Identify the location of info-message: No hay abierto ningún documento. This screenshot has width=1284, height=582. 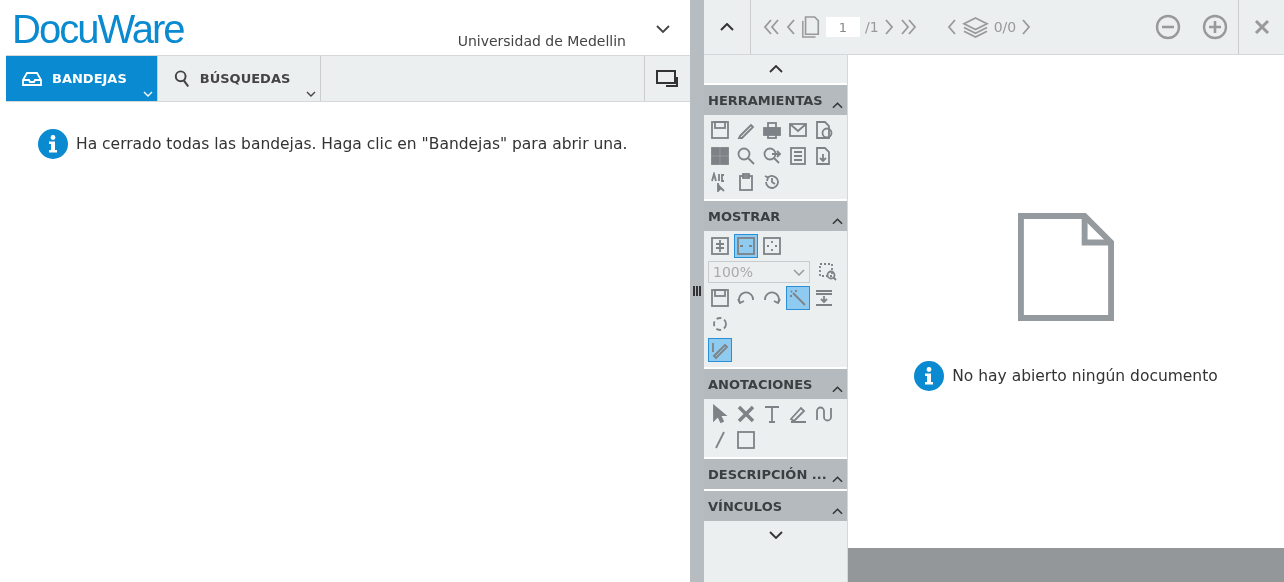
(1085, 376).